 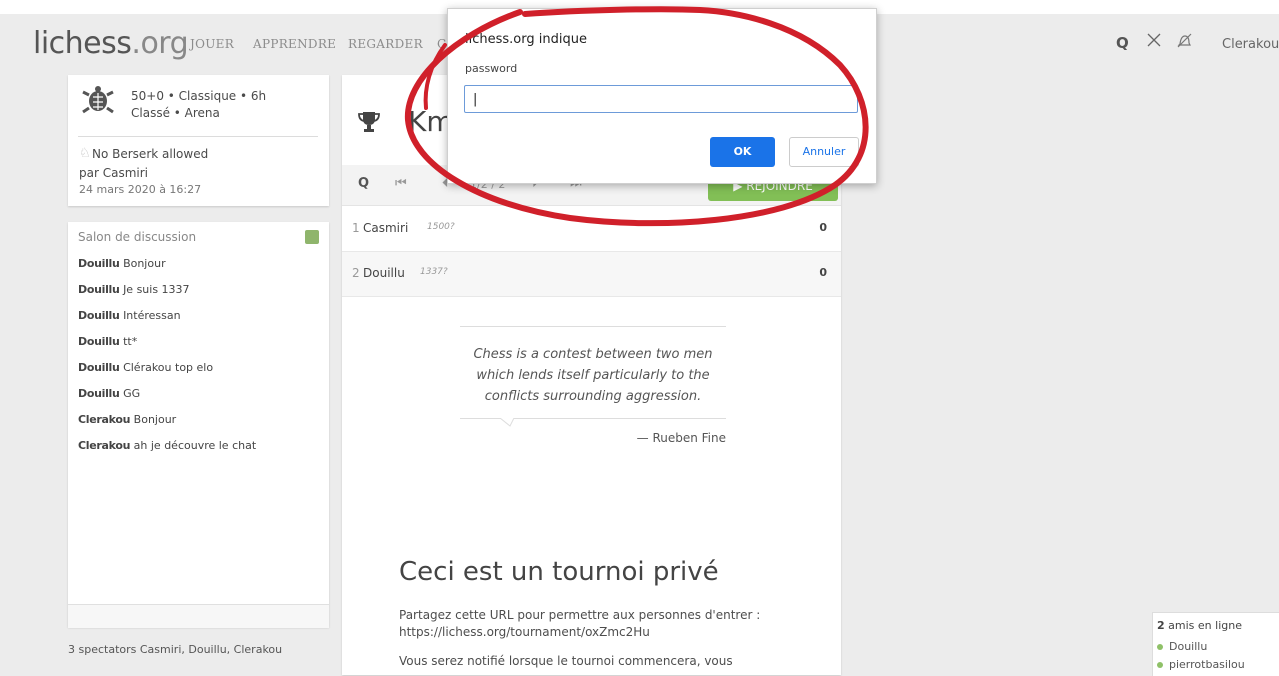 What do you see at coordinates (441, 44) in the screenshot?
I see `nav-communaute: C` at bounding box center [441, 44].